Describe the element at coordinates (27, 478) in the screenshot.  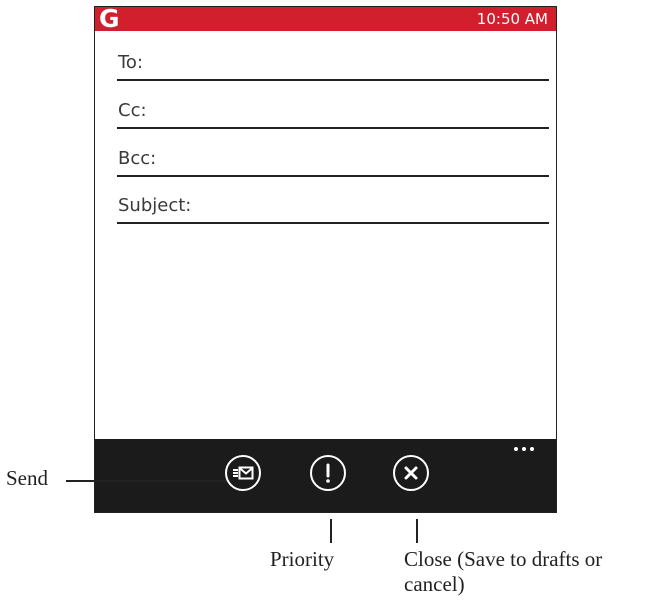
I see `send-callout-label: Send` at that location.